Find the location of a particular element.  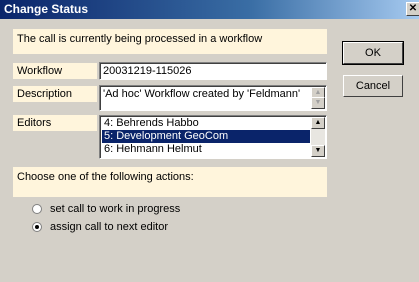

description-label: Description is located at coordinates (55, 94).